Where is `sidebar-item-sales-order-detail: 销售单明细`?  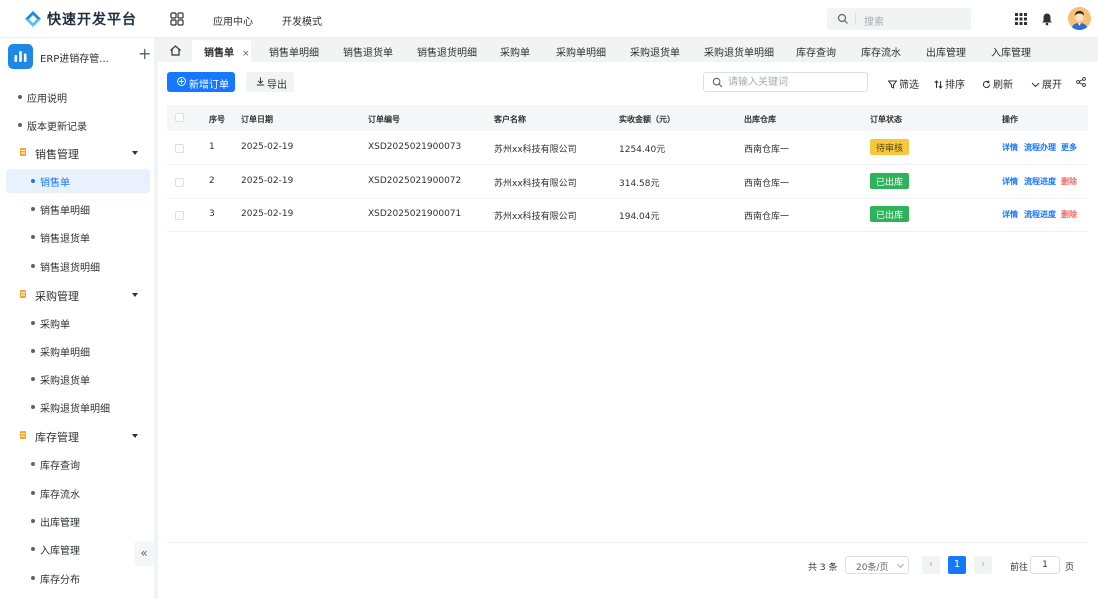 sidebar-item-sales-order-detail: 销售单明细 is located at coordinates (78, 209).